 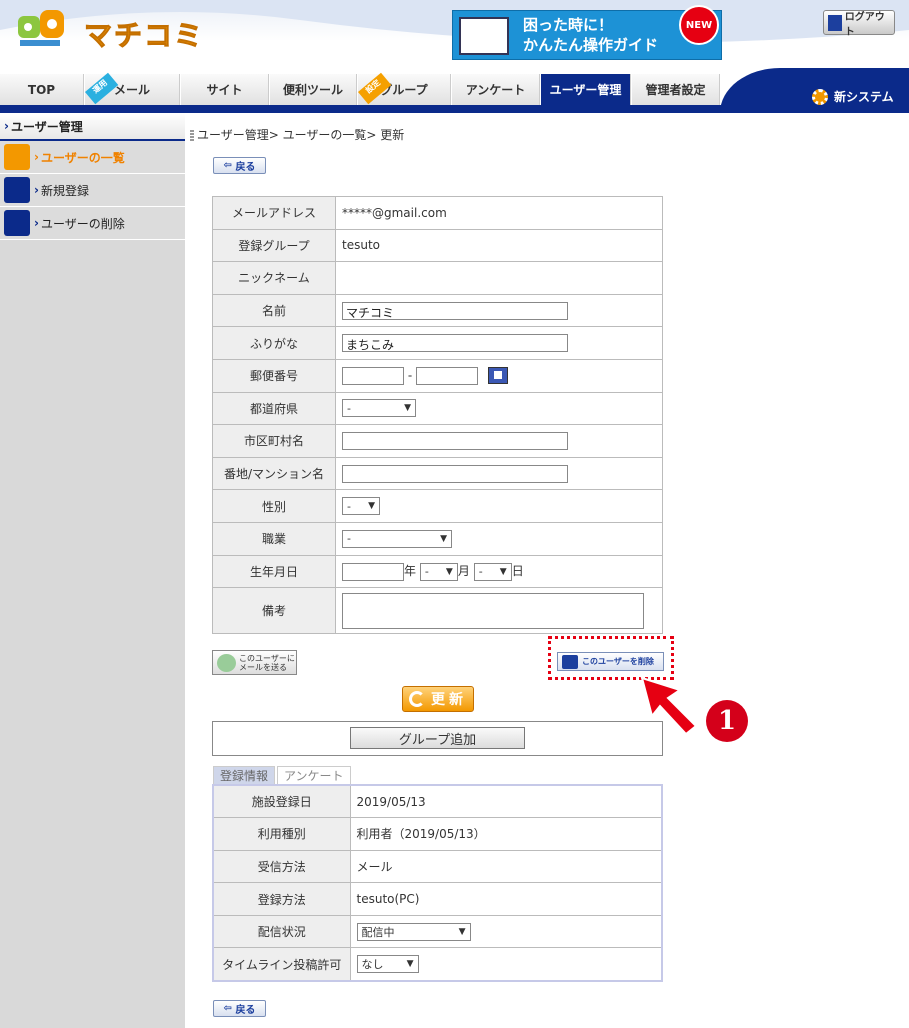 What do you see at coordinates (225, 89) in the screenshot?
I see `tab-site: サイト` at bounding box center [225, 89].